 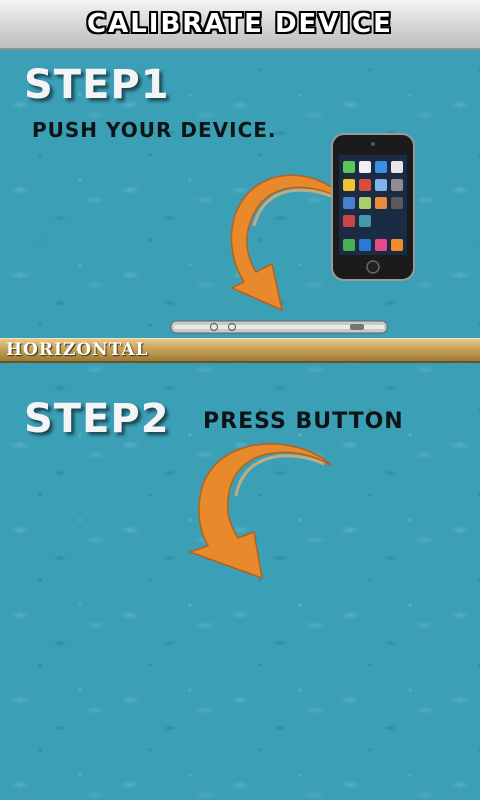 I want to click on curved-arrow-icon, so click(x=289, y=243).